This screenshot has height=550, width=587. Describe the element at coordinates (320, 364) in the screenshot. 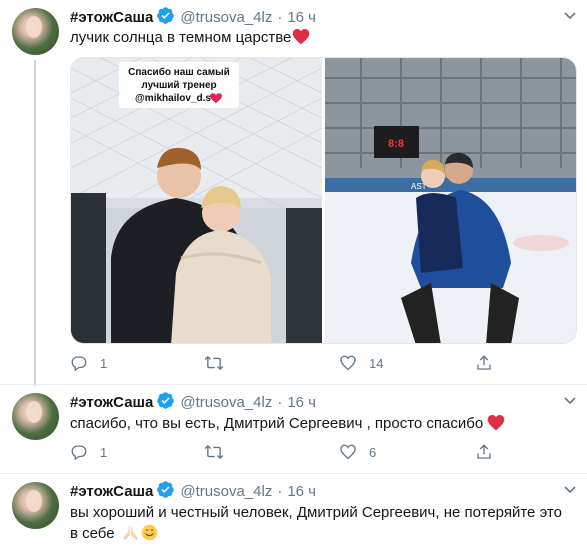

I see `tweet-actions: 1 14` at that location.